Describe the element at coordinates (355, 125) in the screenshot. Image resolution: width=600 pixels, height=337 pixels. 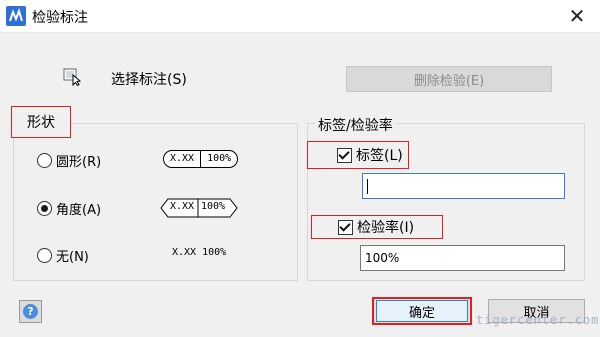
I see `label-rate-legend: 标签/检验率` at that location.